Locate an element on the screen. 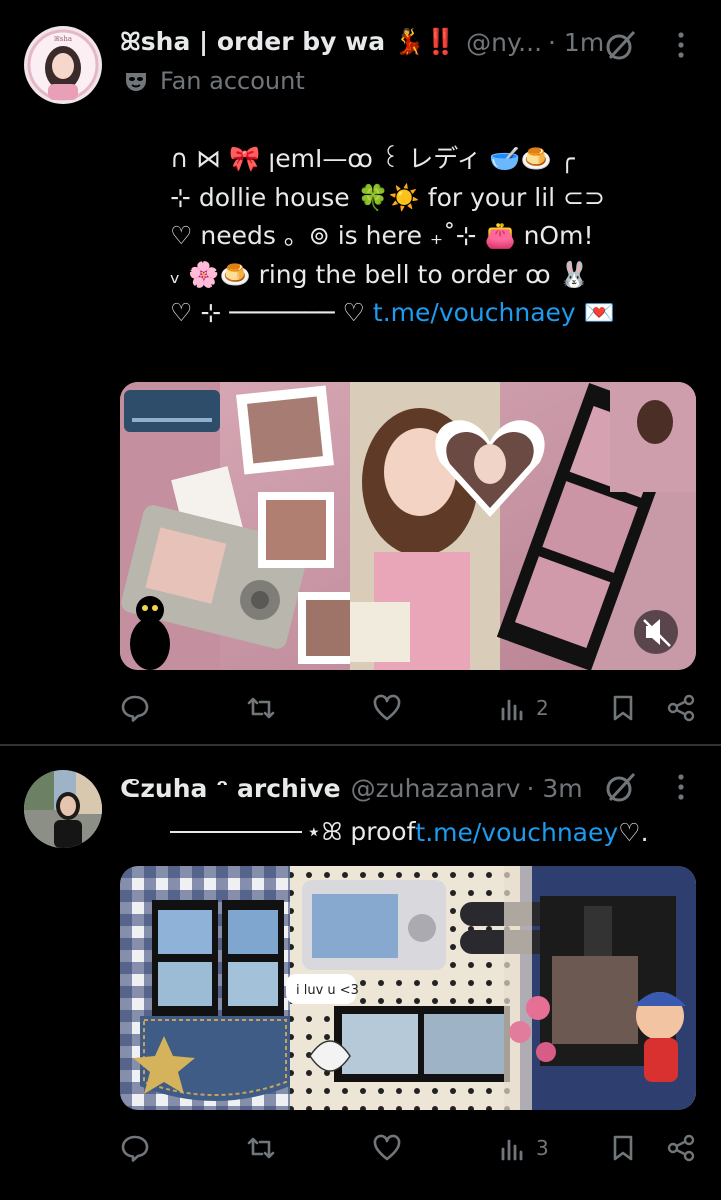 The width and height of the screenshot is (721, 1200). timestamp: · 1m is located at coordinates (576, 42).